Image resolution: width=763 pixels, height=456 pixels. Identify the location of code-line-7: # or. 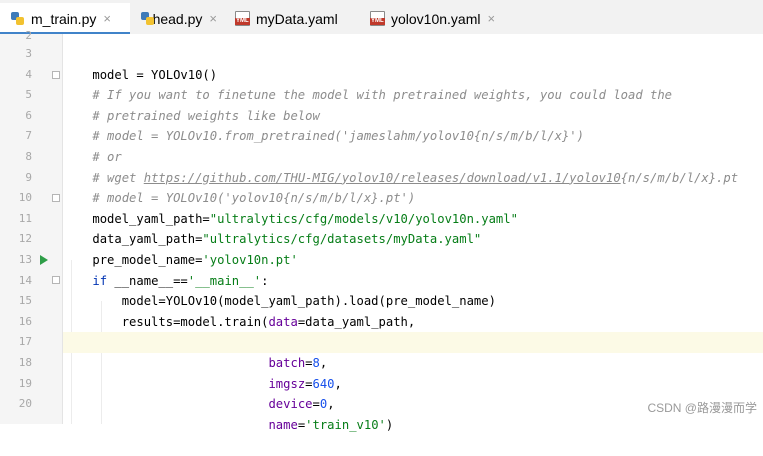
(107, 156).